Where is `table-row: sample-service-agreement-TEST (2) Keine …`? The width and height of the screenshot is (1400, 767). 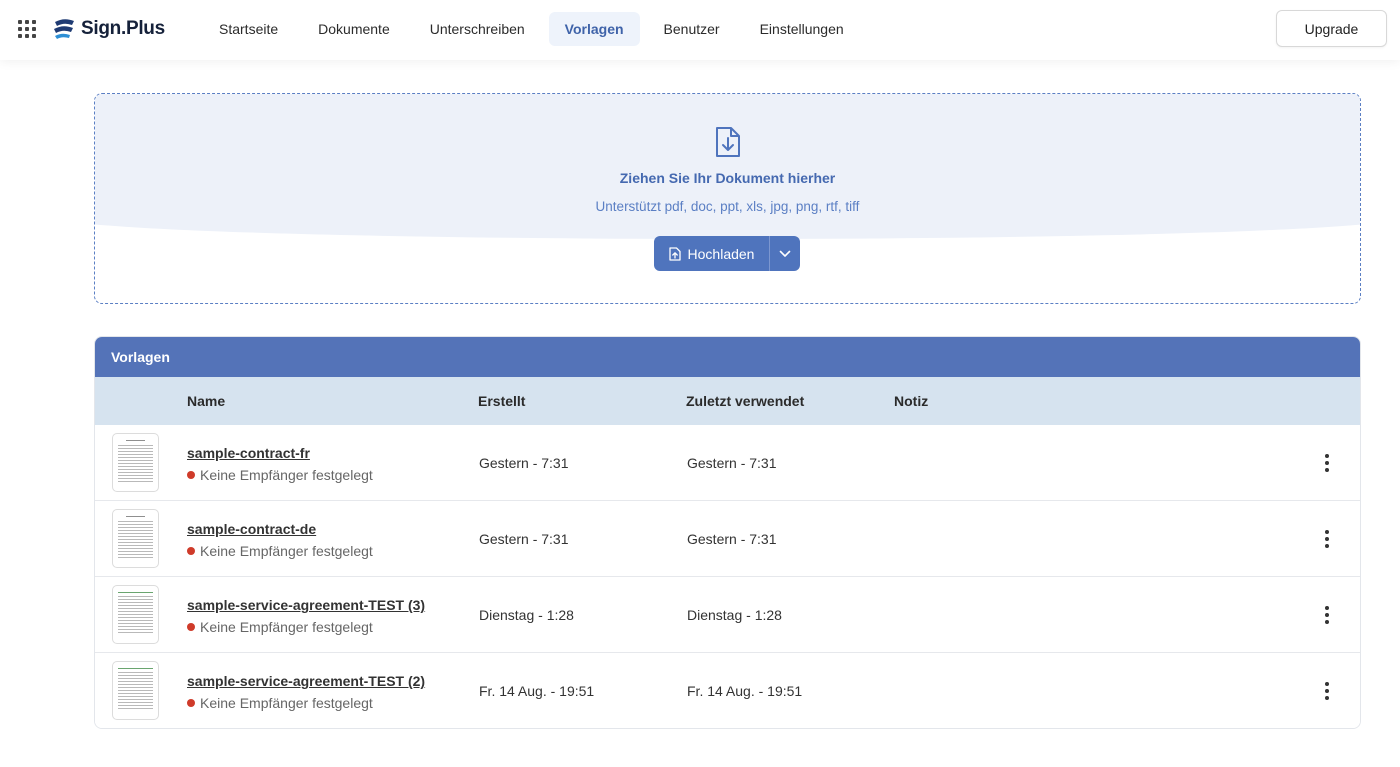
table-row: sample-service-agreement-TEST (2) Keine … is located at coordinates (727, 690).